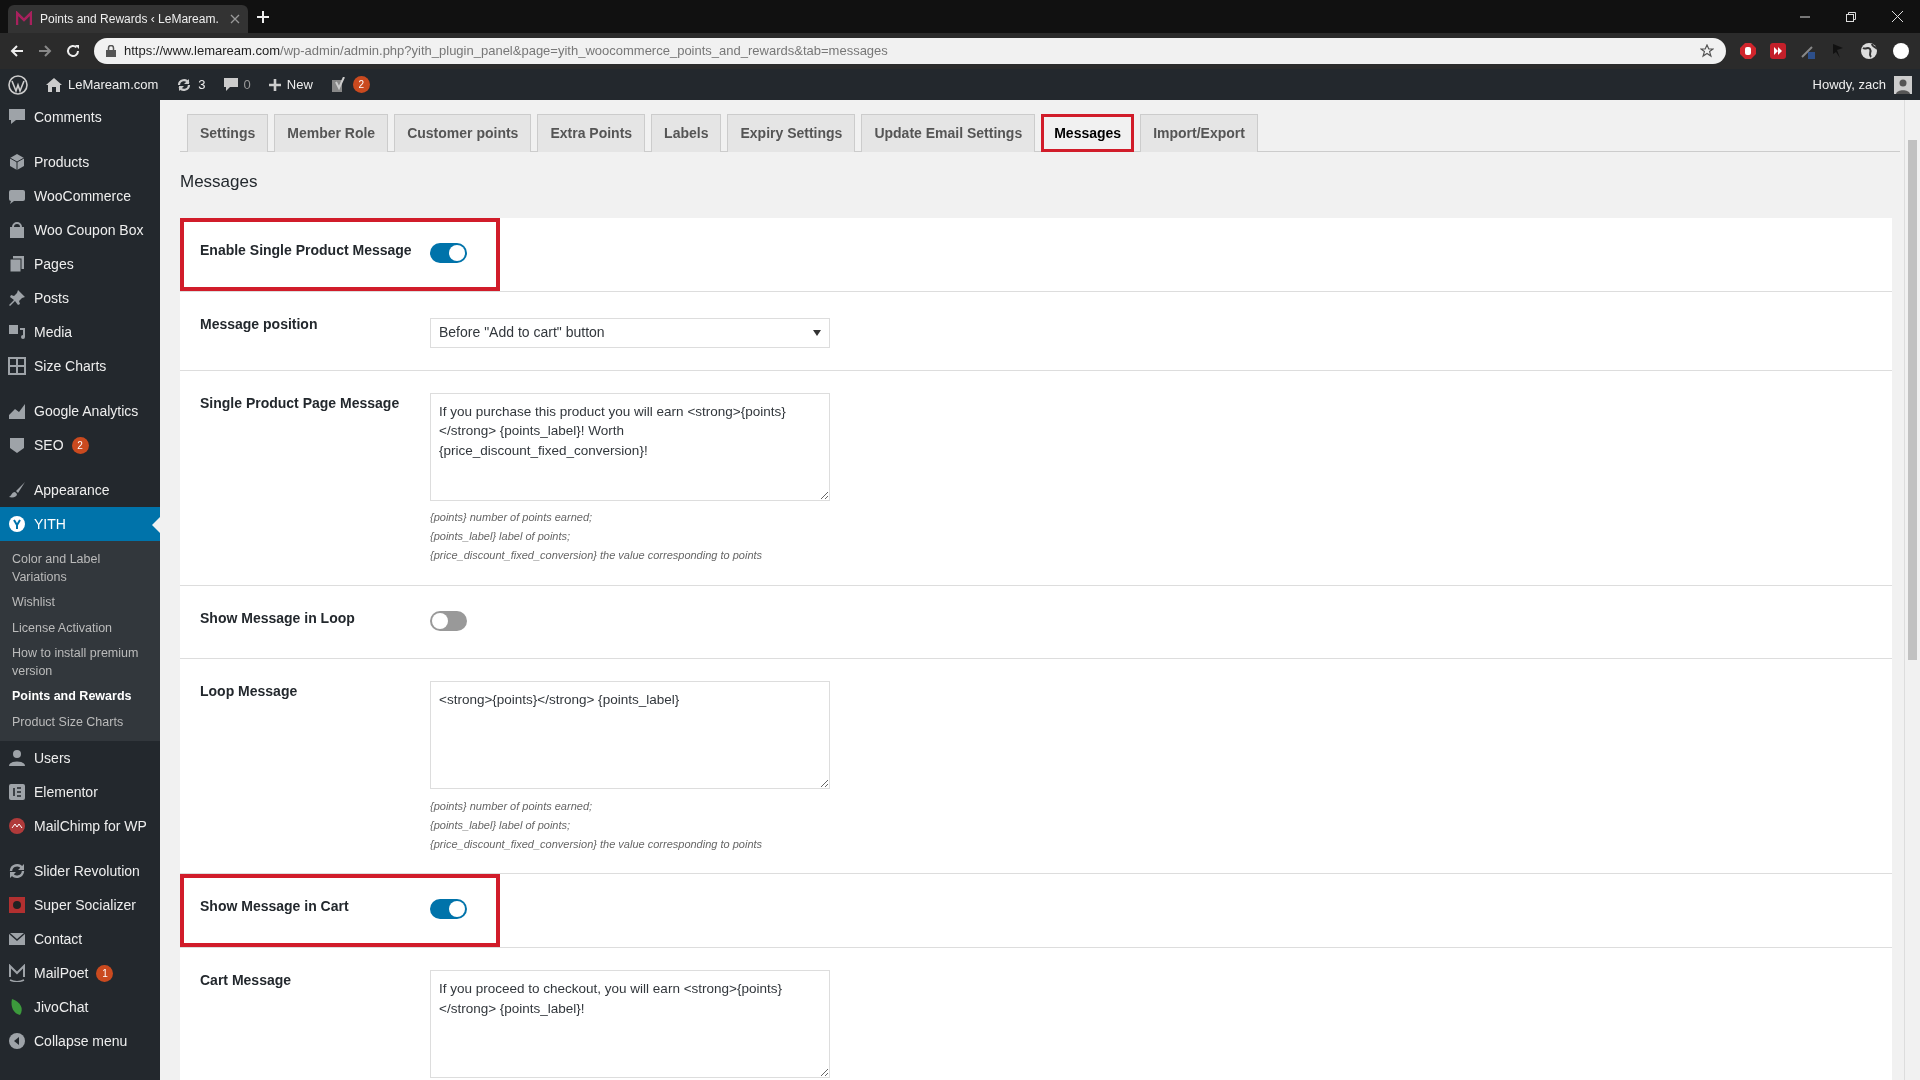 The width and height of the screenshot is (1920, 1080). What do you see at coordinates (1912, 590) in the screenshot?
I see `scrollbar` at bounding box center [1912, 590].